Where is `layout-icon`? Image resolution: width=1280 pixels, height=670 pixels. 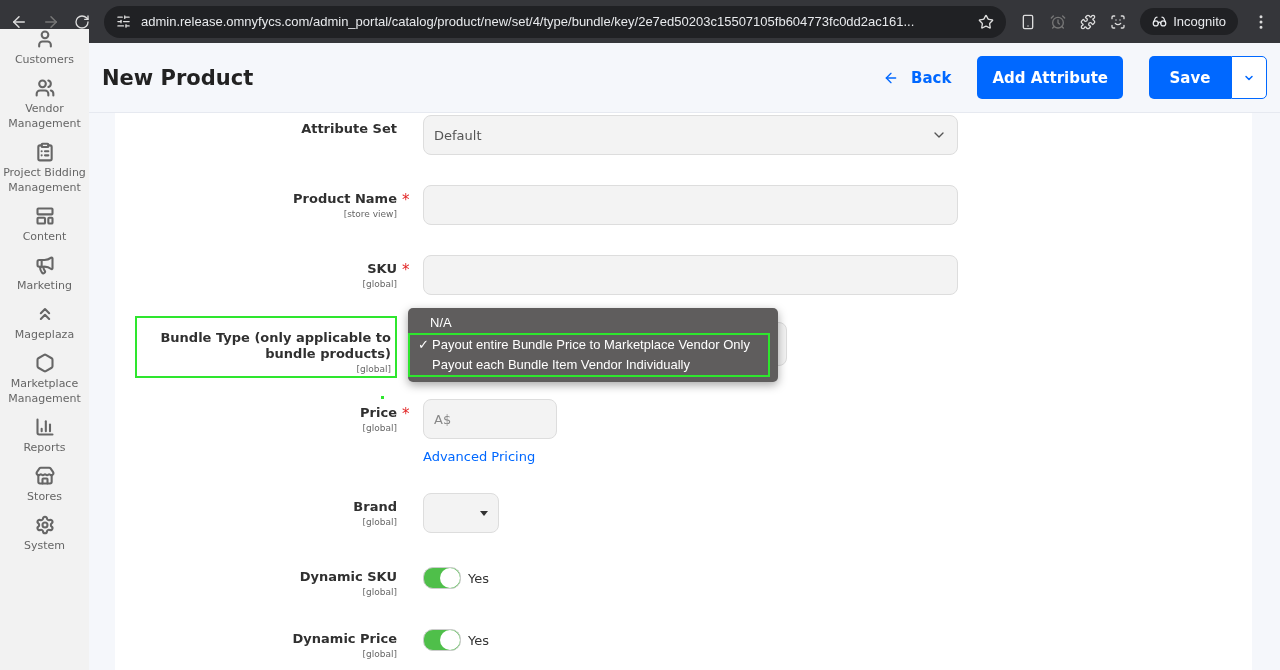
layout-icon is located at coordinates (44, 216).